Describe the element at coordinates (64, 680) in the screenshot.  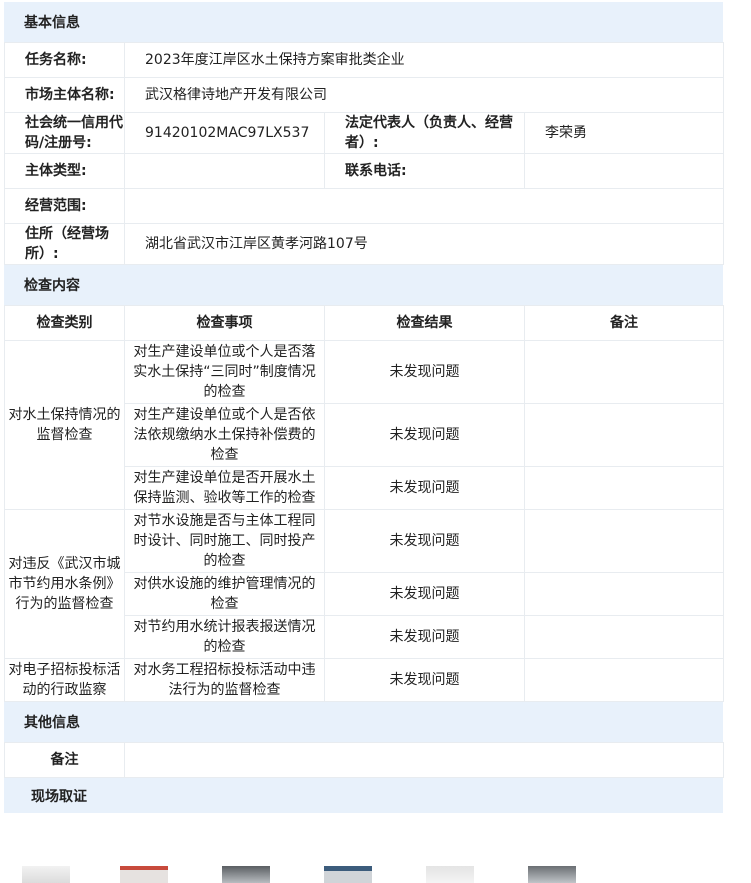
I see `category-cell: 对电子招标投标活动的行政监察` at that location.